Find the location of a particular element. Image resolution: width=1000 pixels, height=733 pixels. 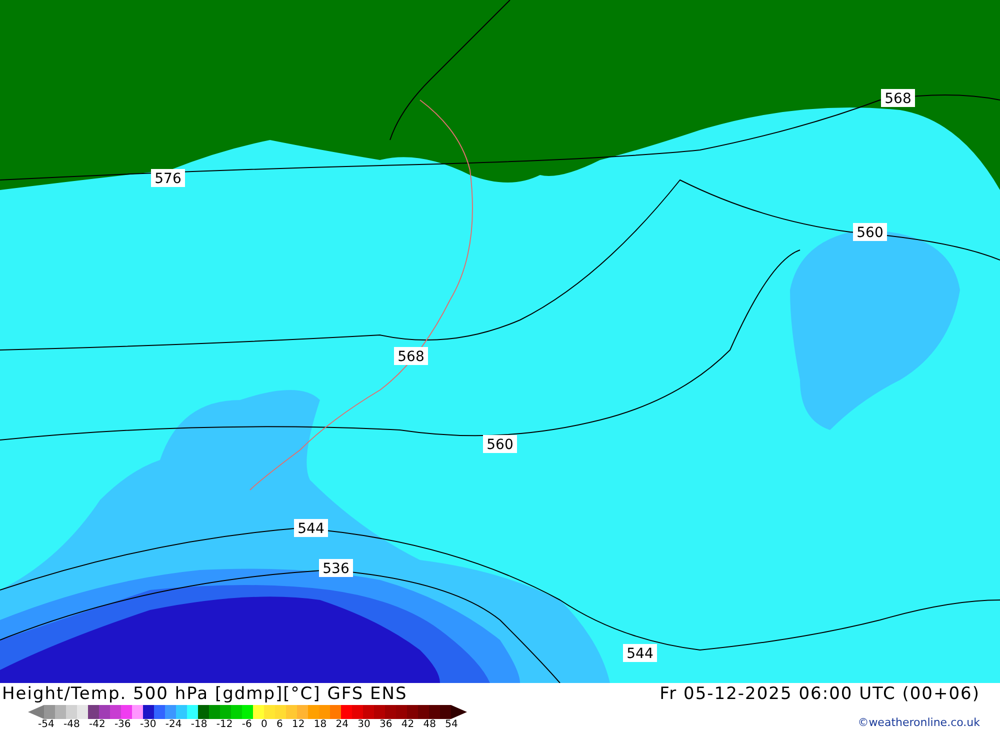

legend-tick: 0 is located at coordinates (264, 725).